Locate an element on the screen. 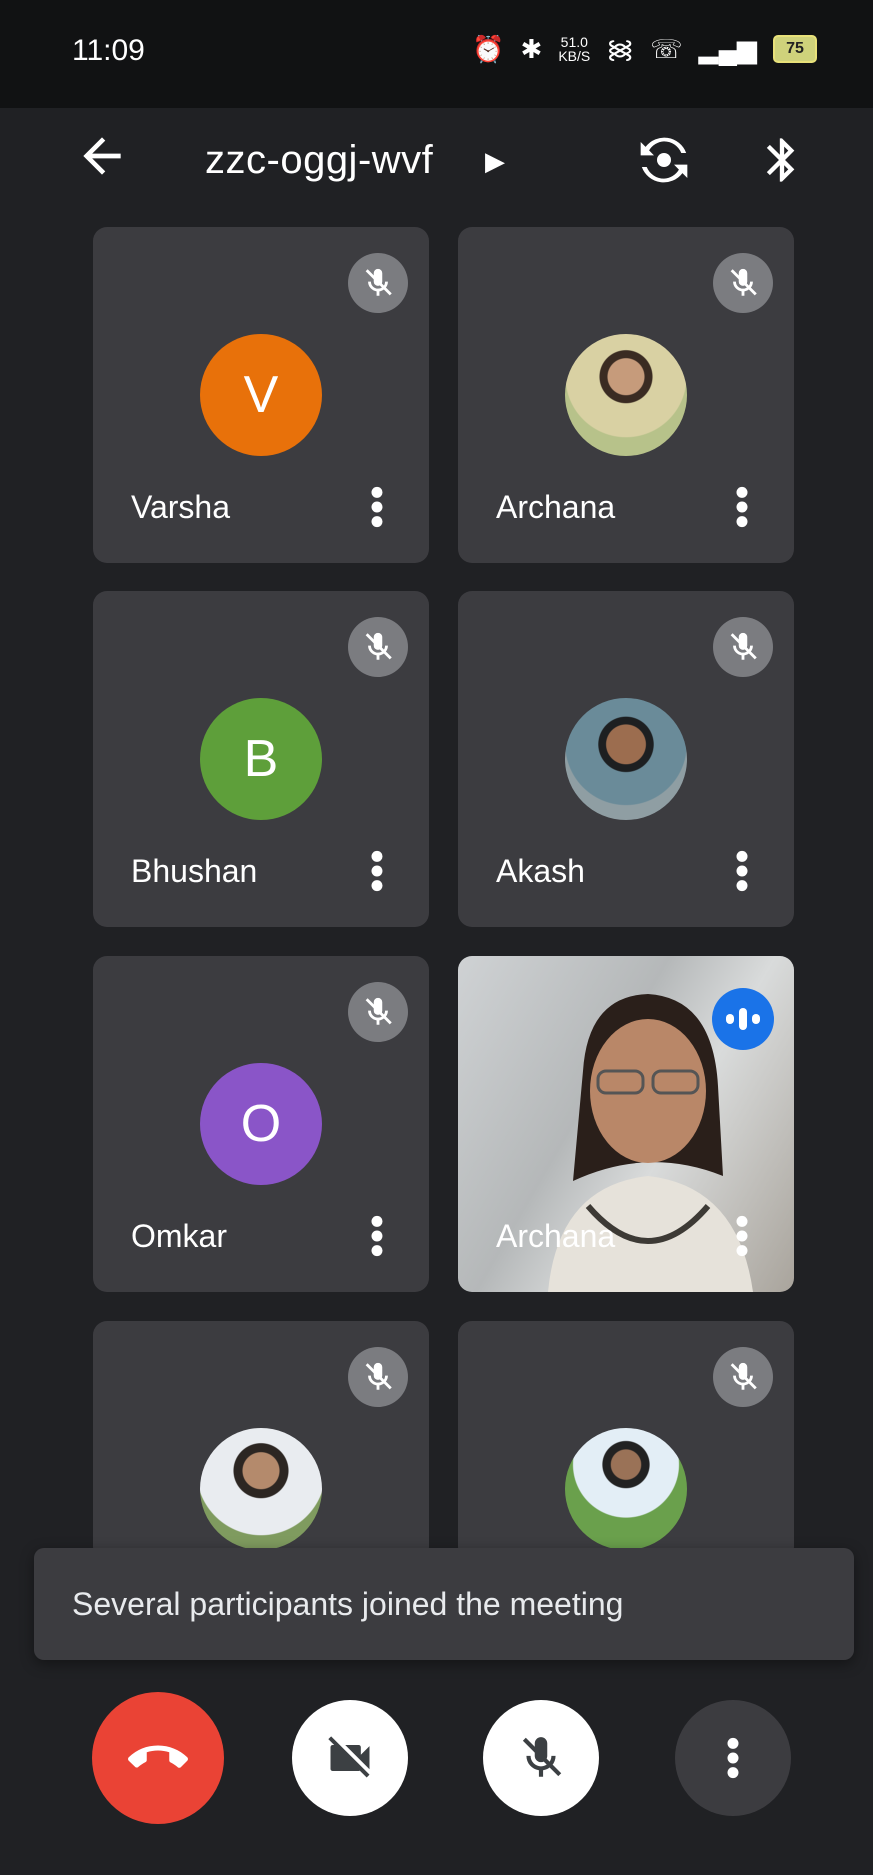 This screenshot has width=873, height=1875. call-controls is located at coordinates (436, 1777).